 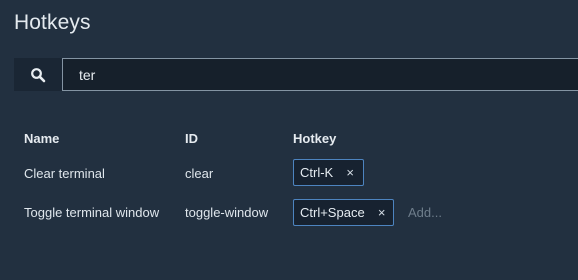 I want to click on column-header-hotkey: Hotkey, so click(x=315, y=138).